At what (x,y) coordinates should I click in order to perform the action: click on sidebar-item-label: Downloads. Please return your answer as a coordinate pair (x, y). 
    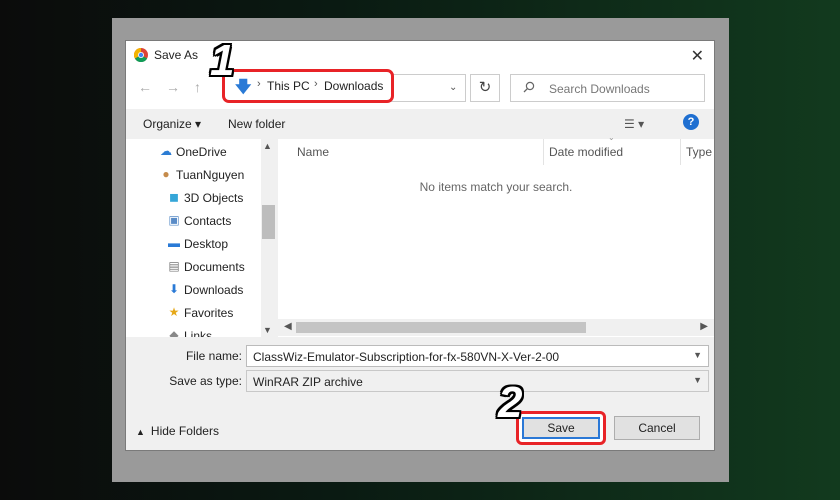
    Looking at the image, I should click on (214, 290).